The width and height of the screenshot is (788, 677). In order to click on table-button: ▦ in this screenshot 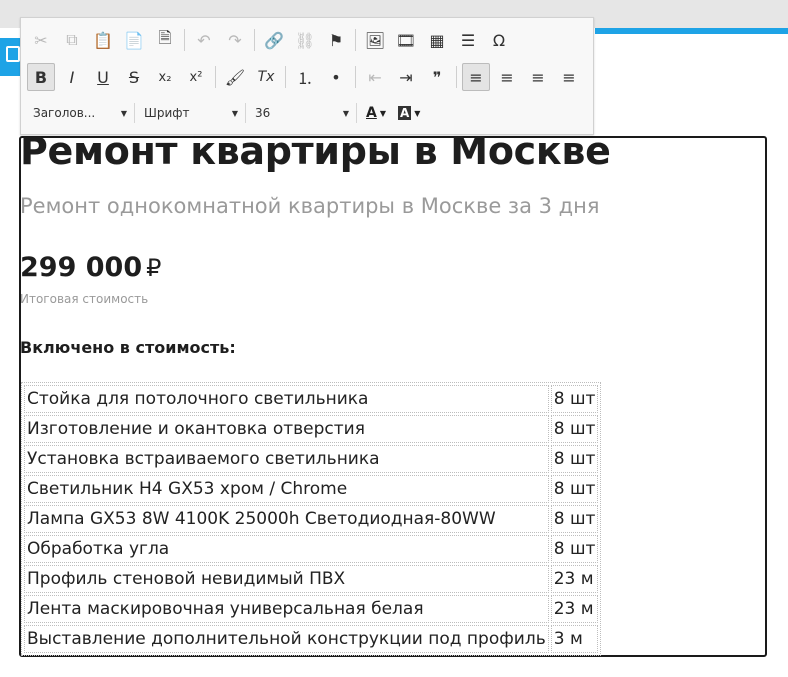, I will do `click(437, 40)`.